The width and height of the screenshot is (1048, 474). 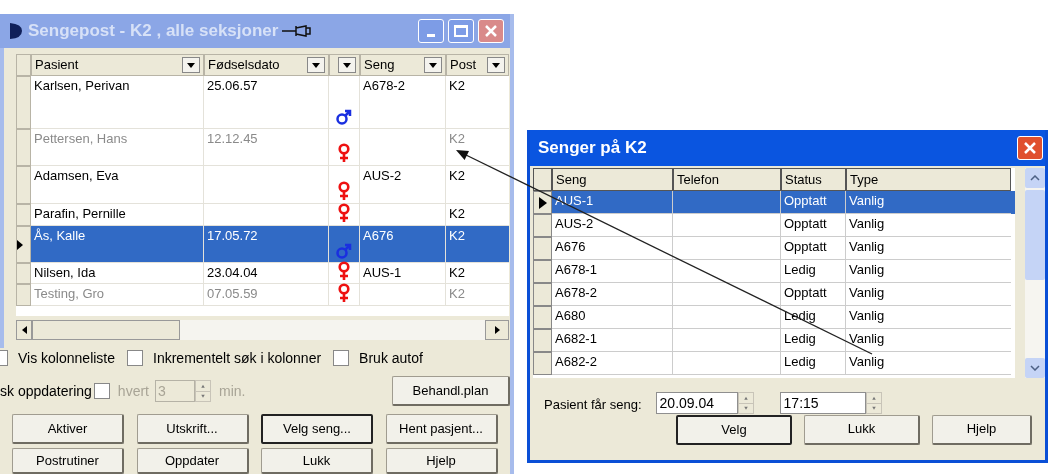 I want to click on column-header: Status, so click(x=813, y=179).